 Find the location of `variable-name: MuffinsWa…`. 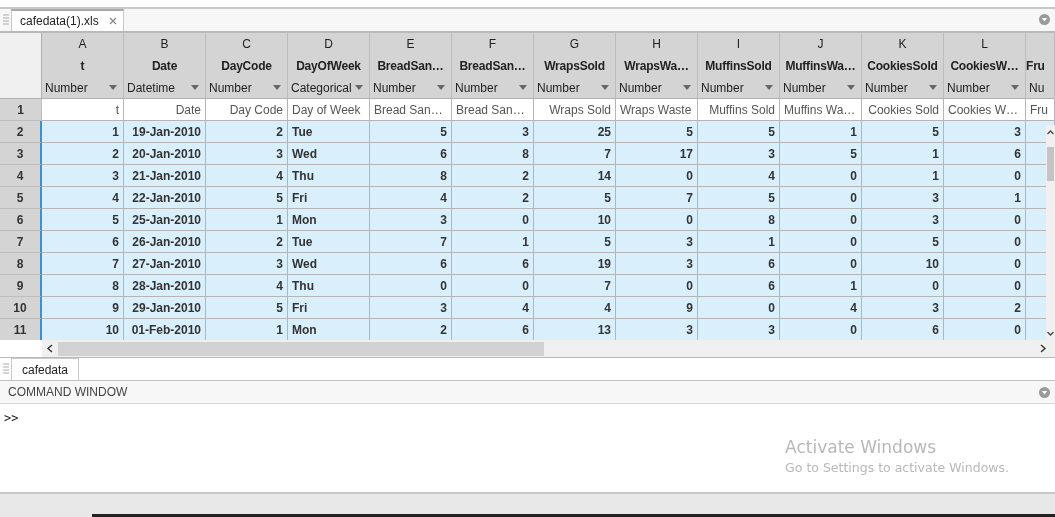

variable-name: MuffinsWa… is located at coordinates (821, 66).